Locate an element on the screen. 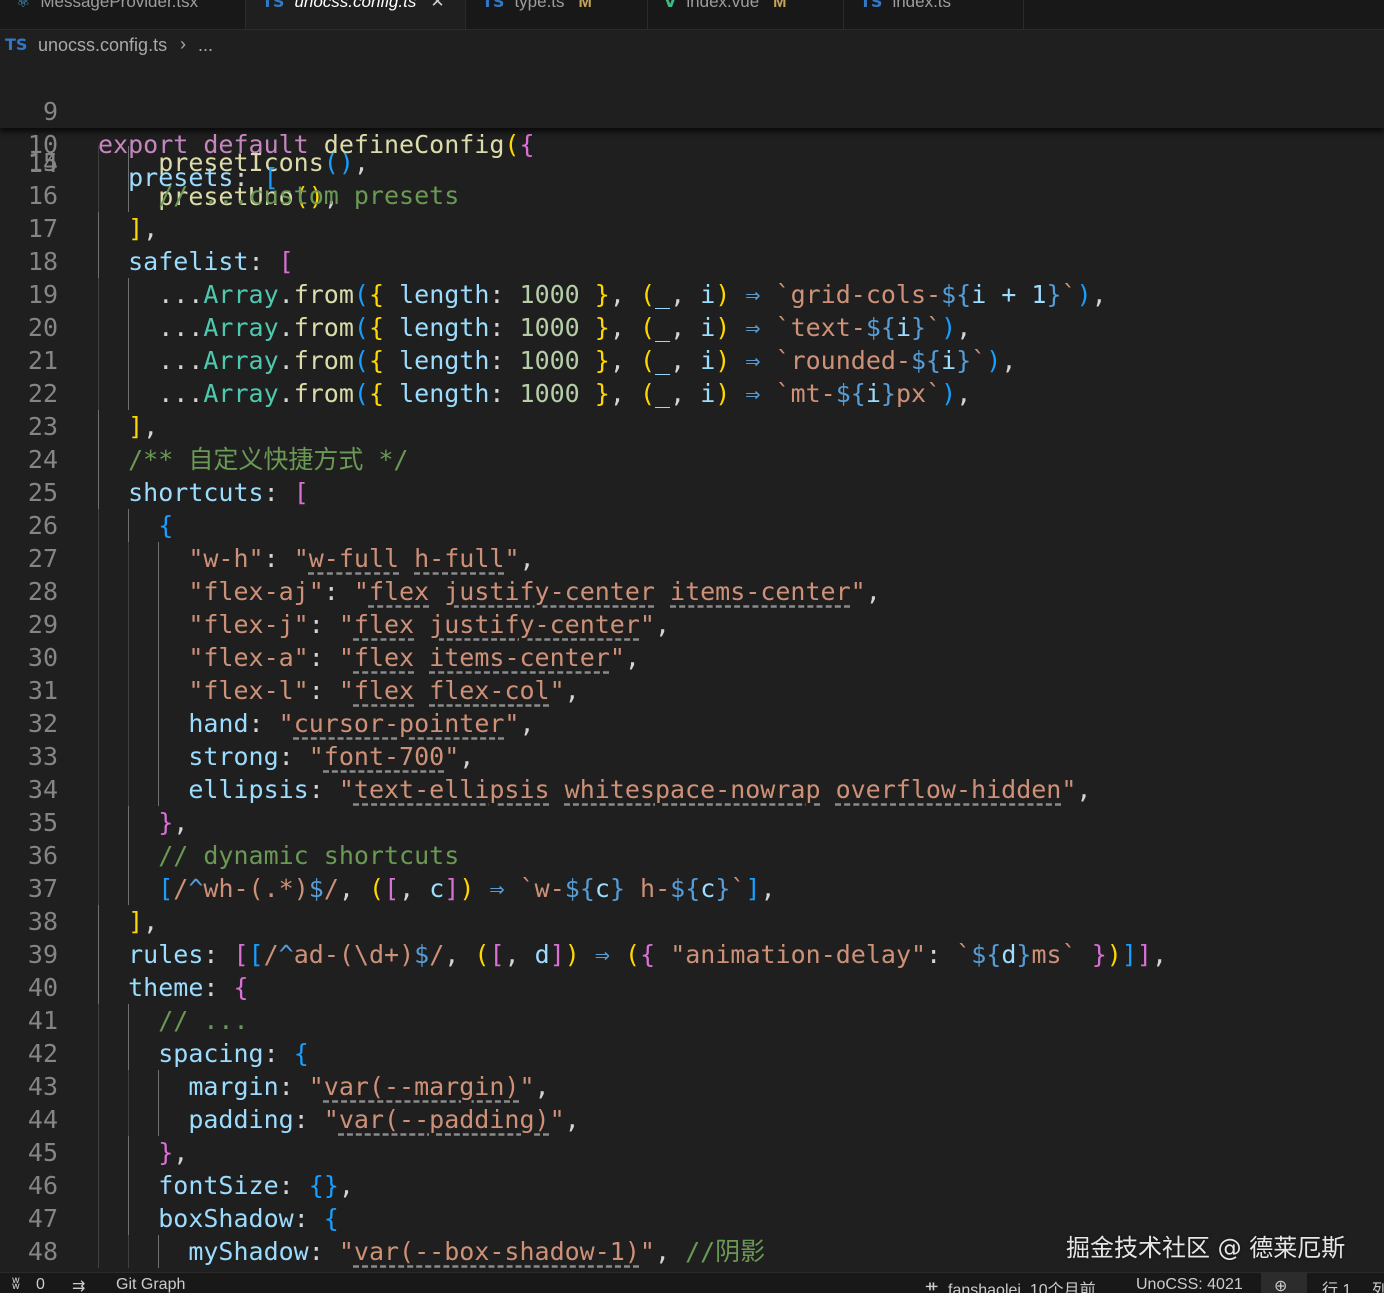 The height and width of the screenshot is (1293, 1384). vue-icon: V is located at coordinates (670, 5).